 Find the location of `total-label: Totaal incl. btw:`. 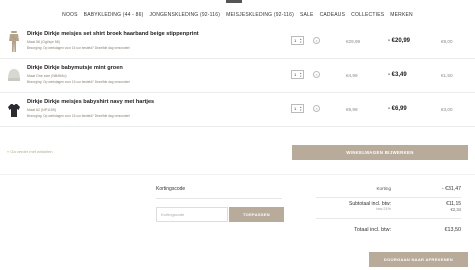

total-label: Totaal incl. btw: is located at coordinates (372, 230).